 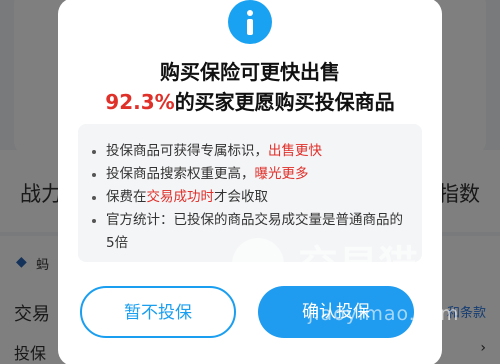 What do you see at coordinates (384, 314) in the screenshot?
I see `watermark-site: jiaoyimao.com` at bounding box center [384, 314].